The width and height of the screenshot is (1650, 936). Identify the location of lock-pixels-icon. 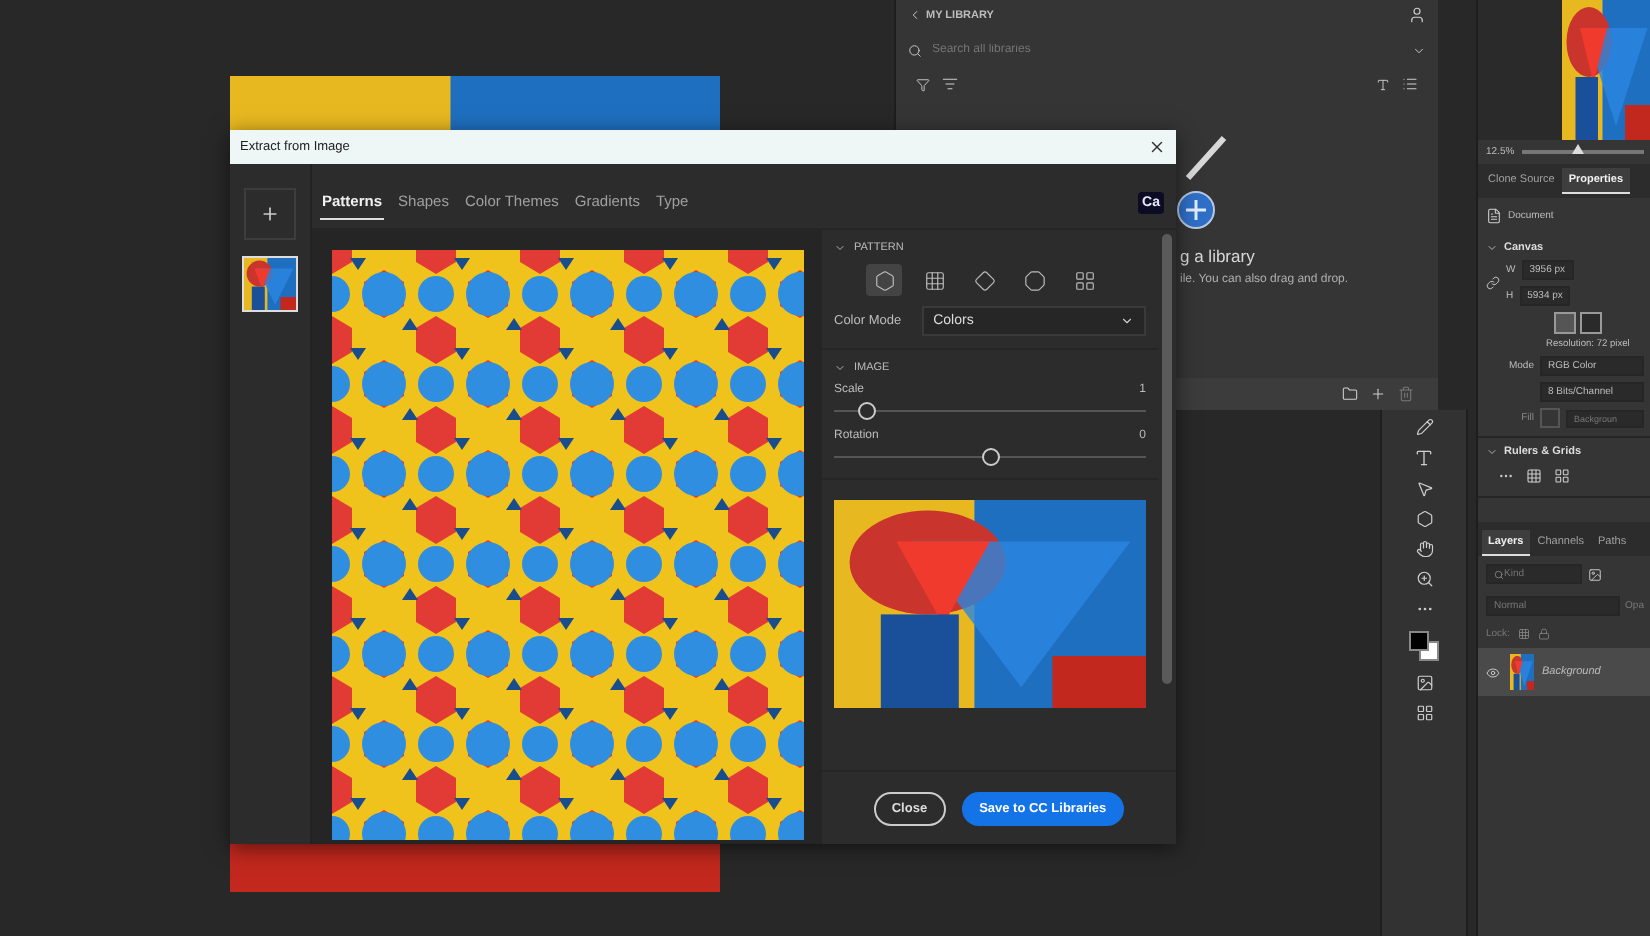
(1523, 634).